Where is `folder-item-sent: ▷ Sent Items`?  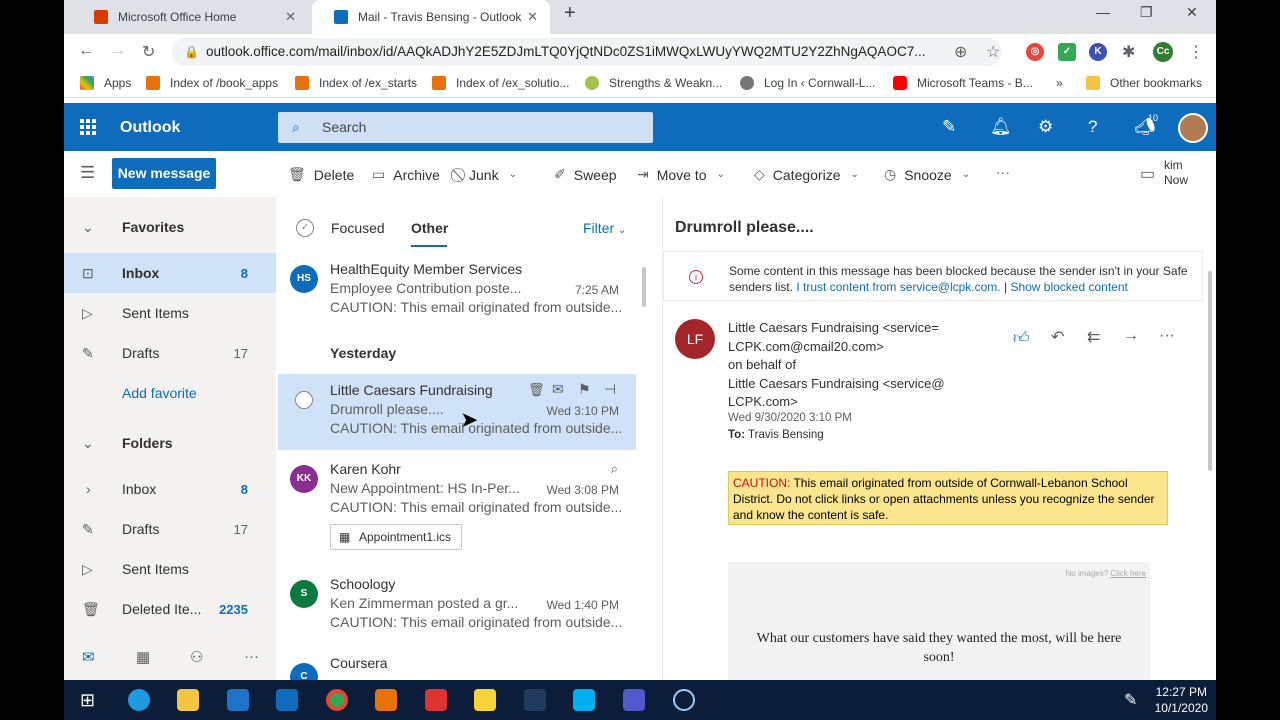 folder-item-sent: ▷ Sent Items is located at coordinates (170, 569).